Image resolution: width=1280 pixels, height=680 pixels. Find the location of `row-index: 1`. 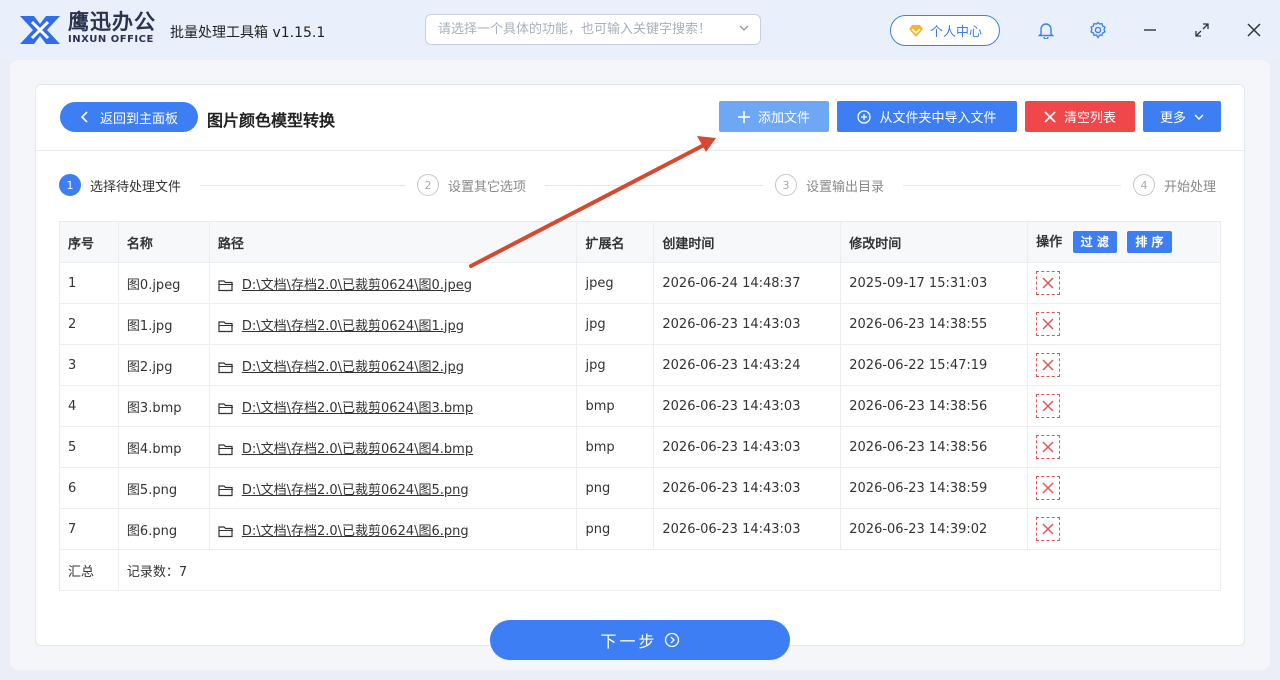

row-index: 1 is located at coordinates (89, 283).